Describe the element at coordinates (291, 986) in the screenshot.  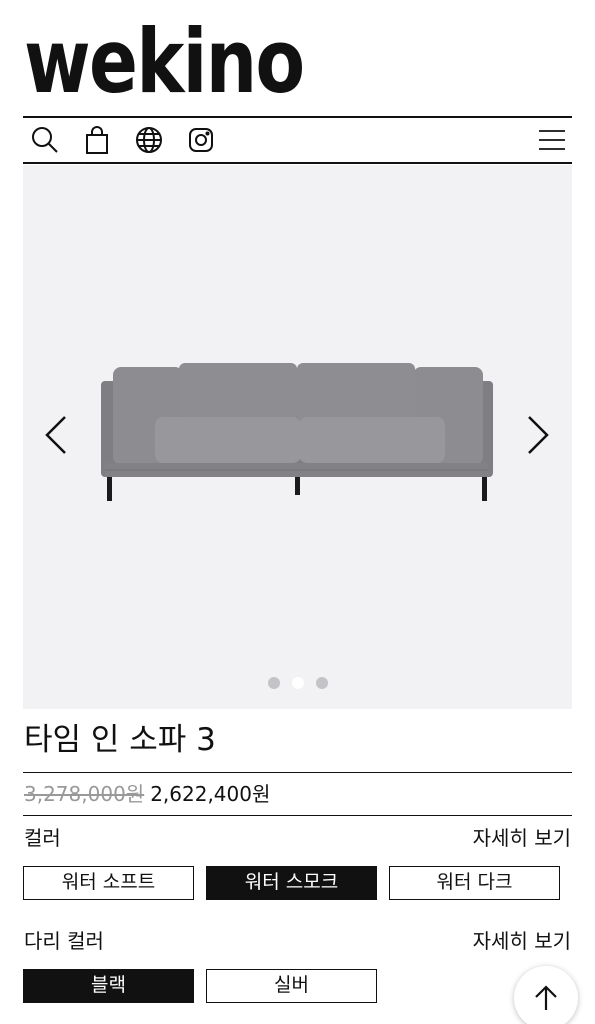
I see `leg_color-option-button: 실버` at that location.